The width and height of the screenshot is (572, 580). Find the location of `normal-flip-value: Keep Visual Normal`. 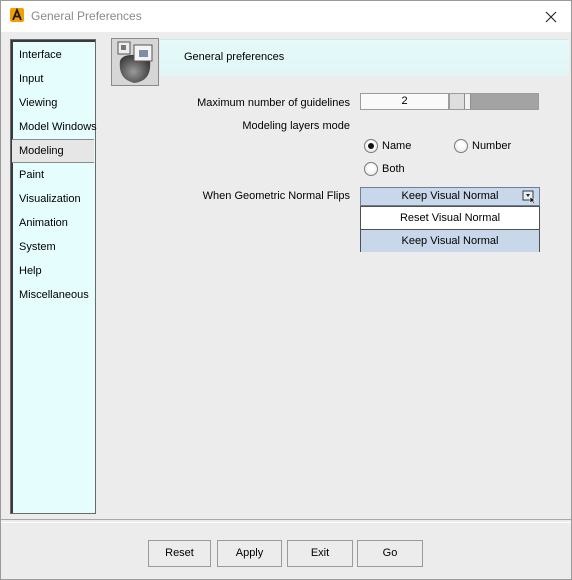

normal-flip-value: Keep Visual Normal is located at coordinates (450, 196).